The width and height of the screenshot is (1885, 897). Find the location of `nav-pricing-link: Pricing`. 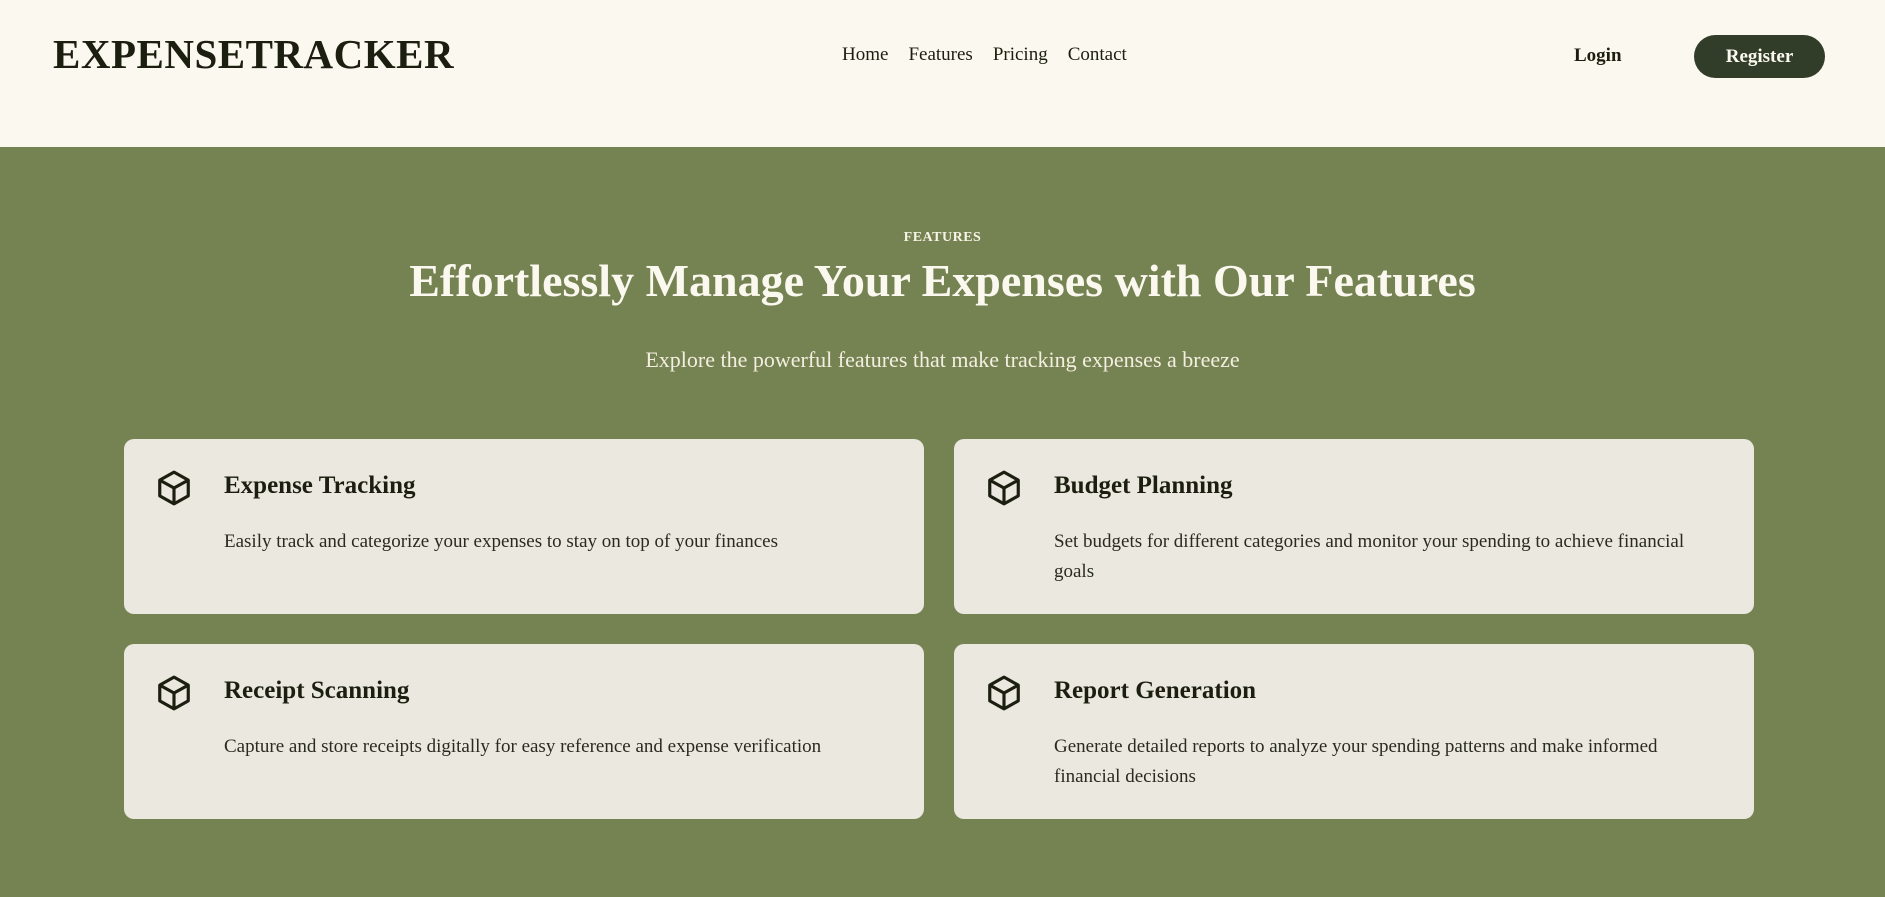

nav-pricing-link: Pricing is located at coordinates (1020, 55).